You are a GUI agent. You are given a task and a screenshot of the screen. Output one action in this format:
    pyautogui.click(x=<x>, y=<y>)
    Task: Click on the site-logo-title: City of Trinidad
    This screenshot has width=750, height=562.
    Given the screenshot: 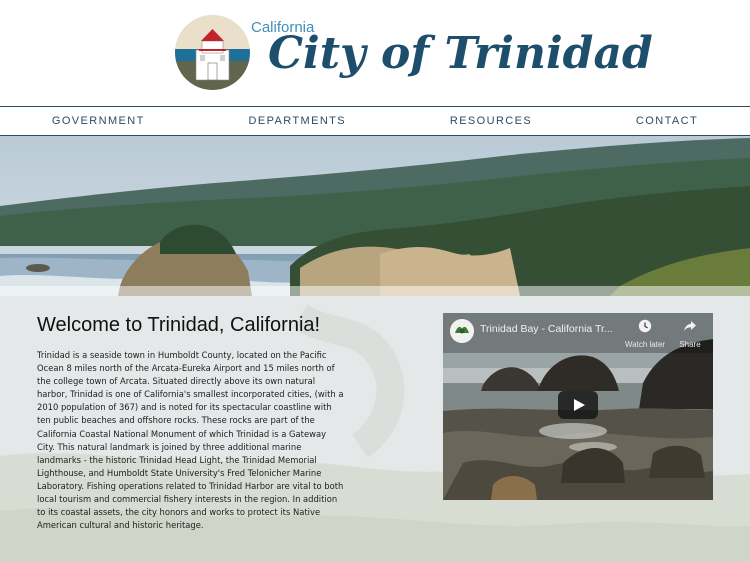 What is the action you would take?
    pyautogui.click(x=460, y=53)
    